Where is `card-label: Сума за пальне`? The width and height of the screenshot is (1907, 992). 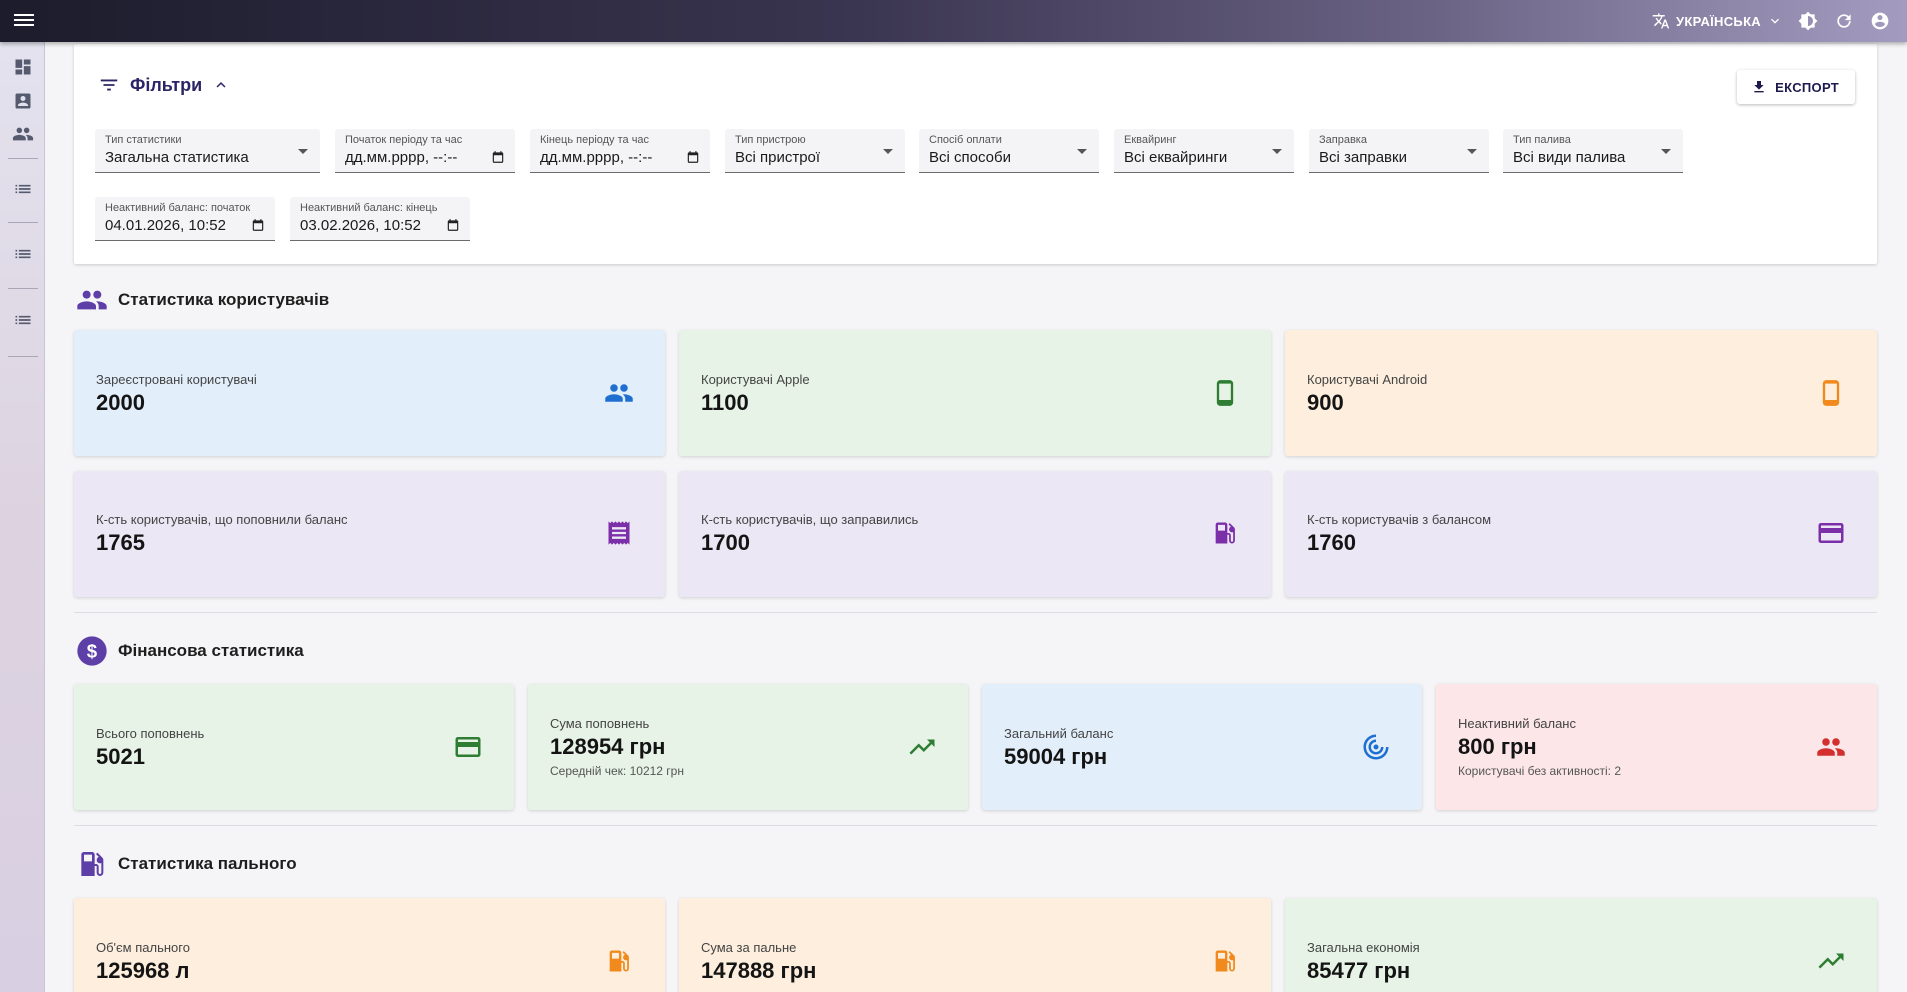
card-label: Сума за пальне is located at coordinates (749, 947).